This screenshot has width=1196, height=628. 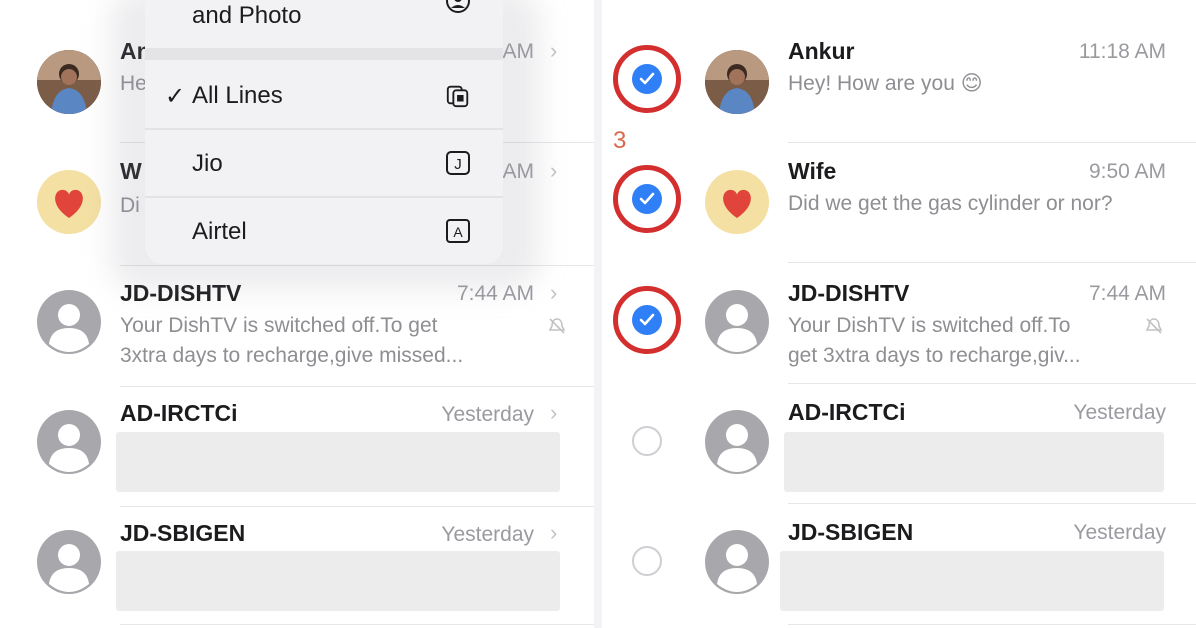 I want to click on menu-item-airtel: Airtel A, so click(x=324, y=231).